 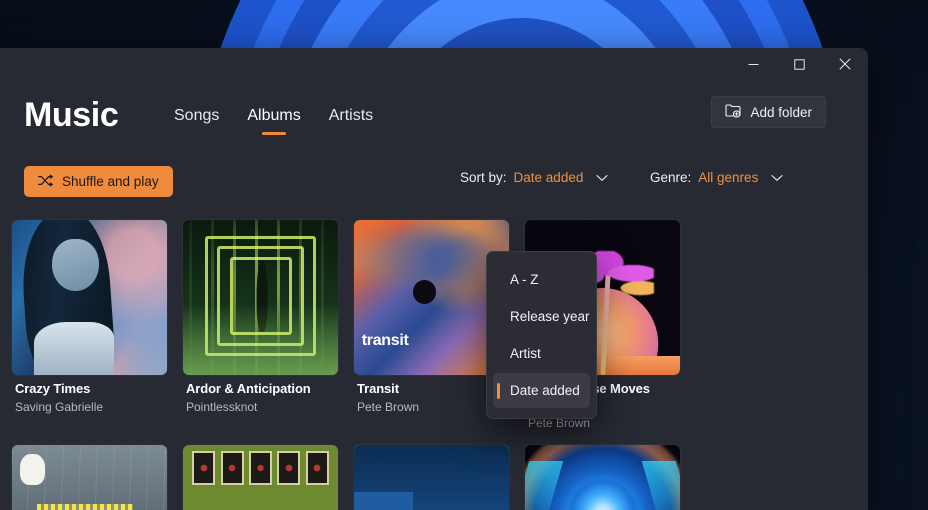 I want to click on tab-artists: Artists, so click(x=351, y=120).